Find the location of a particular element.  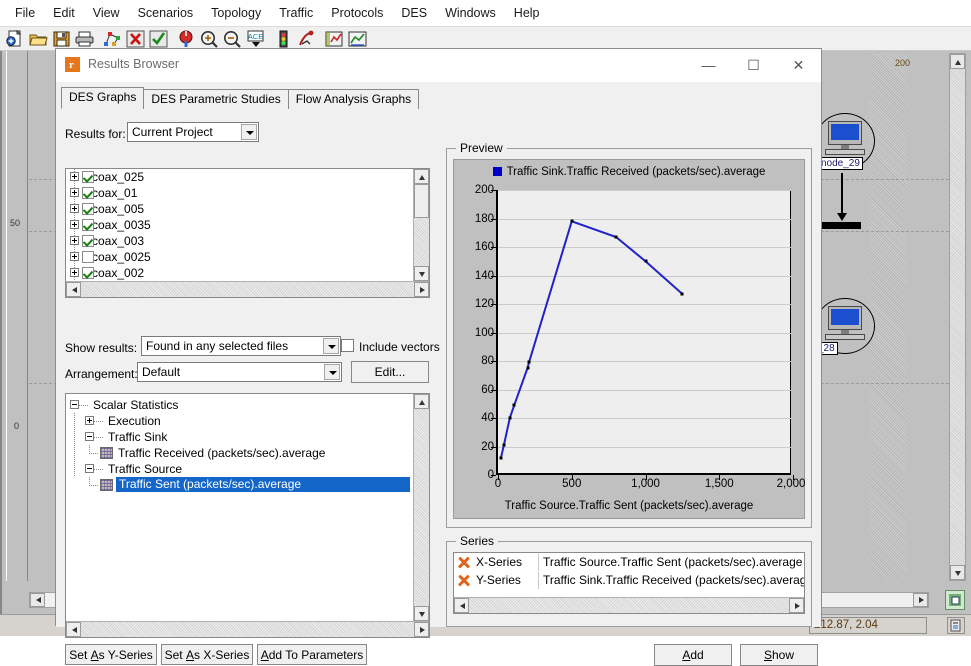

tab-des-graphs: DES Graphs is located at coordinates (103, 98).